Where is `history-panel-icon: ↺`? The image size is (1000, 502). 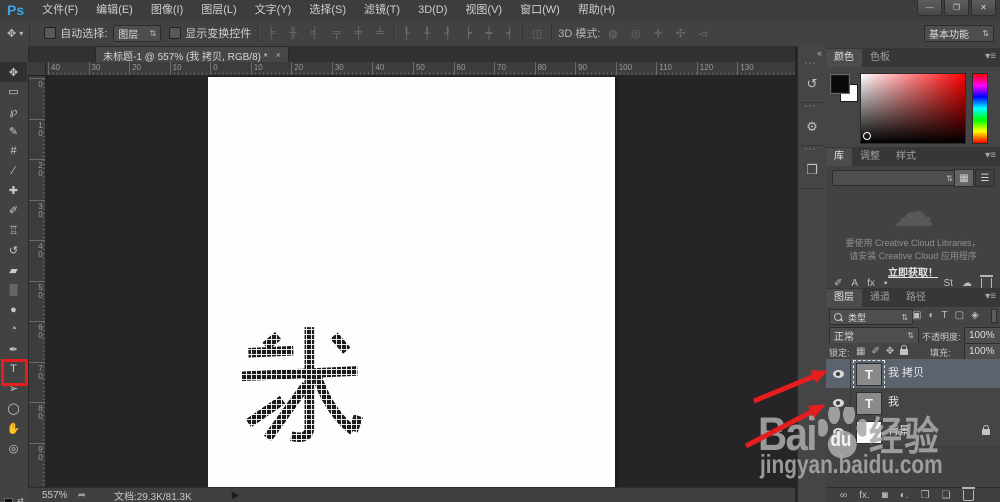 history-panel-icon: ↺ is located at coordinates (812, 84).